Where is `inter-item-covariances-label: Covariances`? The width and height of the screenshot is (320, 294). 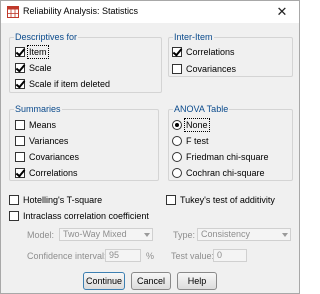
inter-item-covariances-label: Covariances is located at coordinates (211, 69).